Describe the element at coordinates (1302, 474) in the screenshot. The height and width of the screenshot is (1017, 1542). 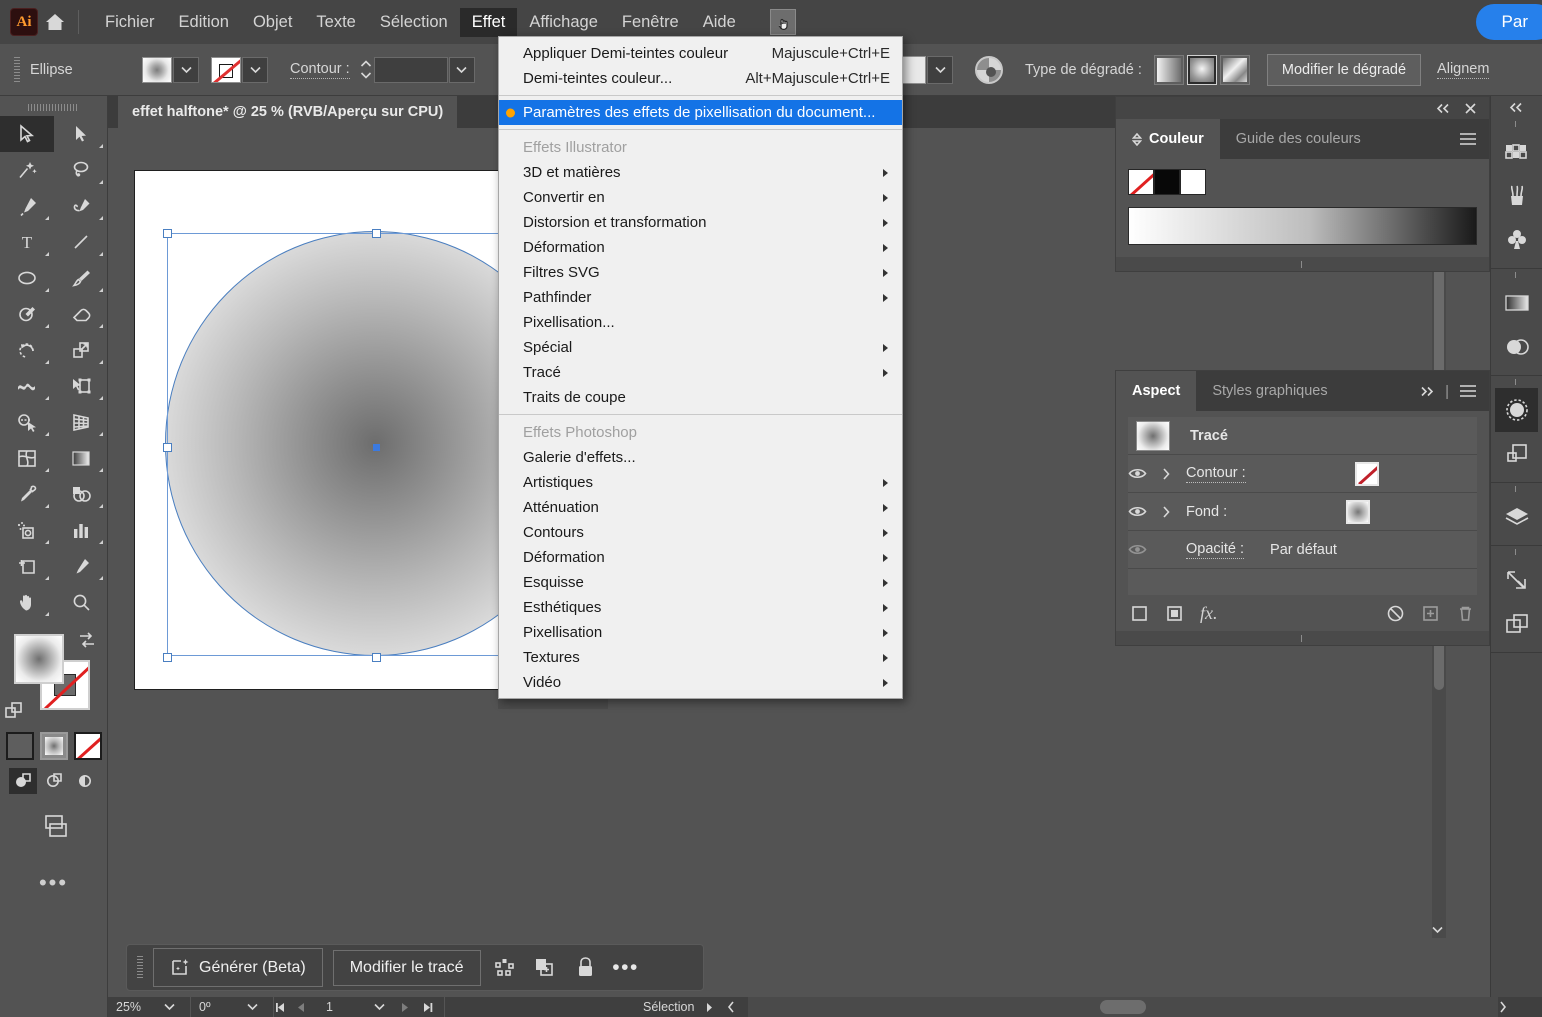
I see `aspect-row-contour: Contour :` at that location.